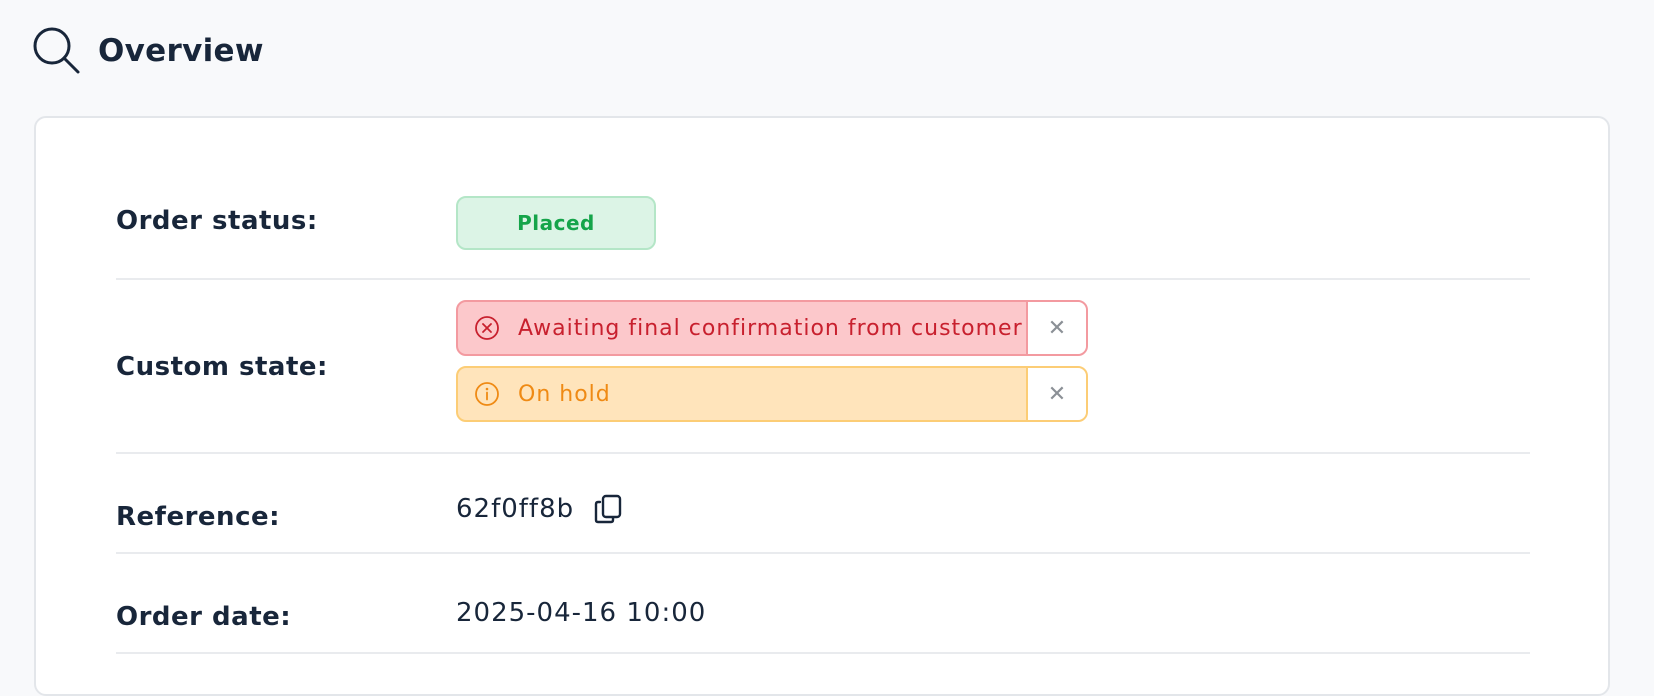 The image size is (1654, 696). What do you see at coordinates (564, 394) in the screenshot?
I see `custom-state-text: On hold` at bounding box center [564, 394].